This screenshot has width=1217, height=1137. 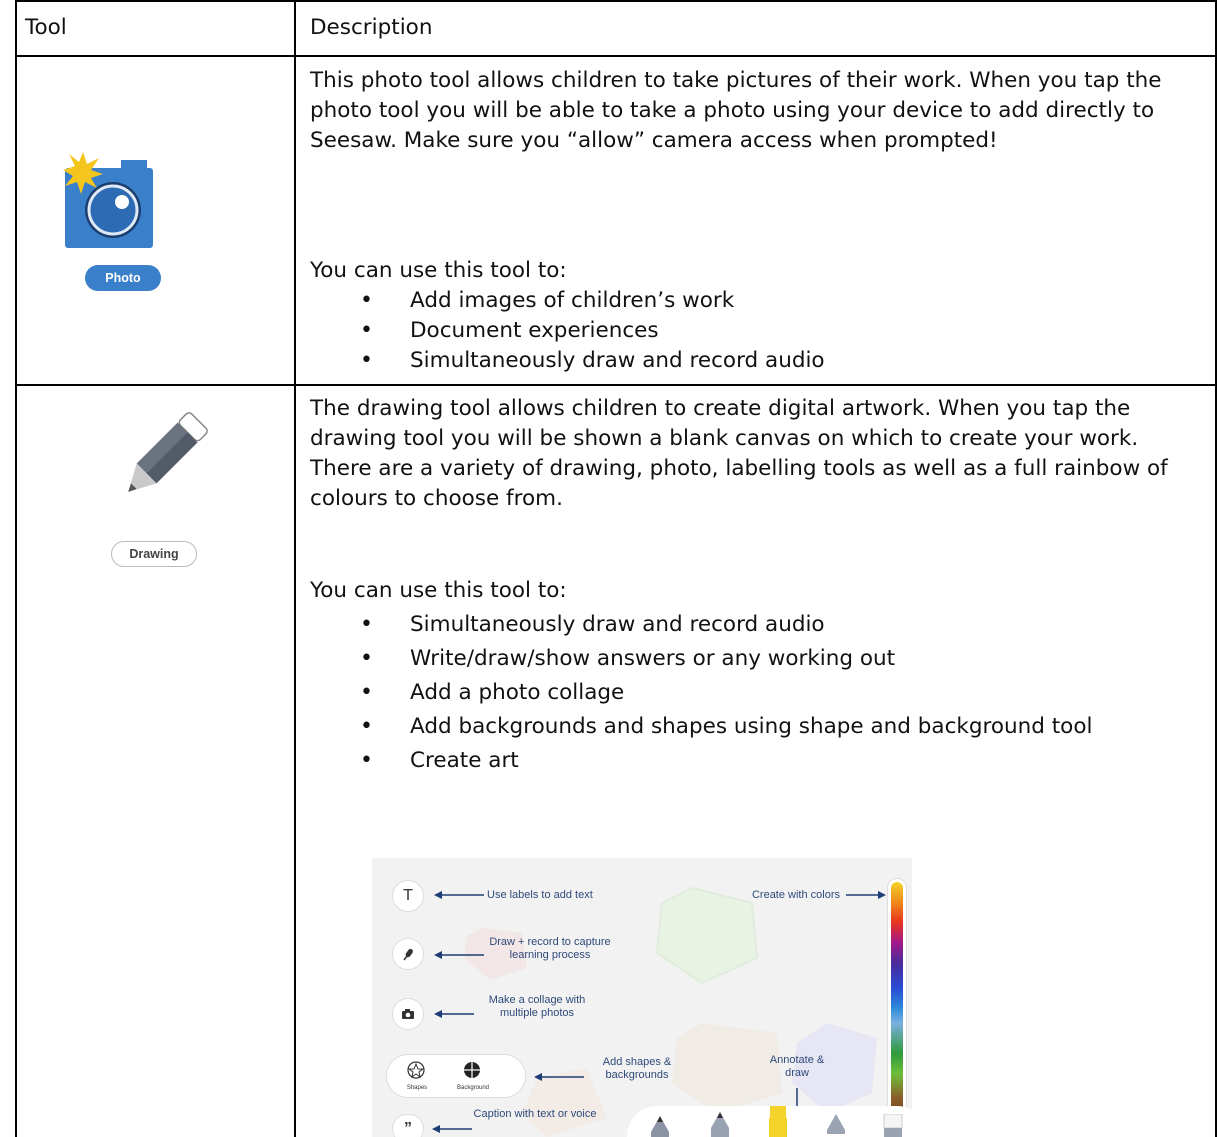 What do you see at coordinates (408, 896) in the screenshot?
I see `text-tool-button: T` at bounding box center [408, 896].